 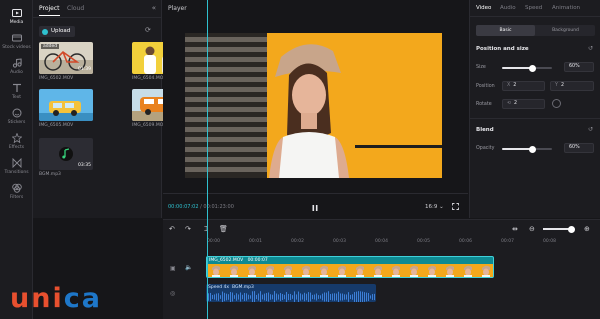 What do you see at coordinates (16, 188) in the screenshot?
I see `filters-icon` at bounding box center [16, 188].